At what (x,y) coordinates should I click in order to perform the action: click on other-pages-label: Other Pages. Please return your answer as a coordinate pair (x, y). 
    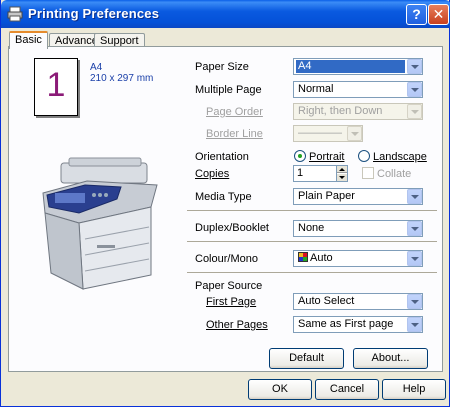
    Looking at the image, I should click on (237, 325).